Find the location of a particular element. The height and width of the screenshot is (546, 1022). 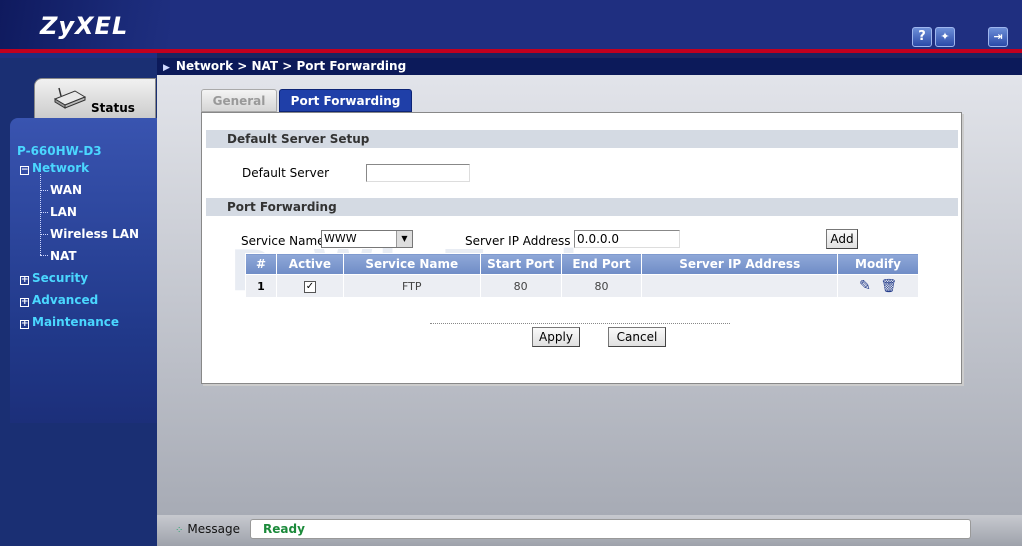

sidebar-item-label: Security is located at coordinates (60, 278).